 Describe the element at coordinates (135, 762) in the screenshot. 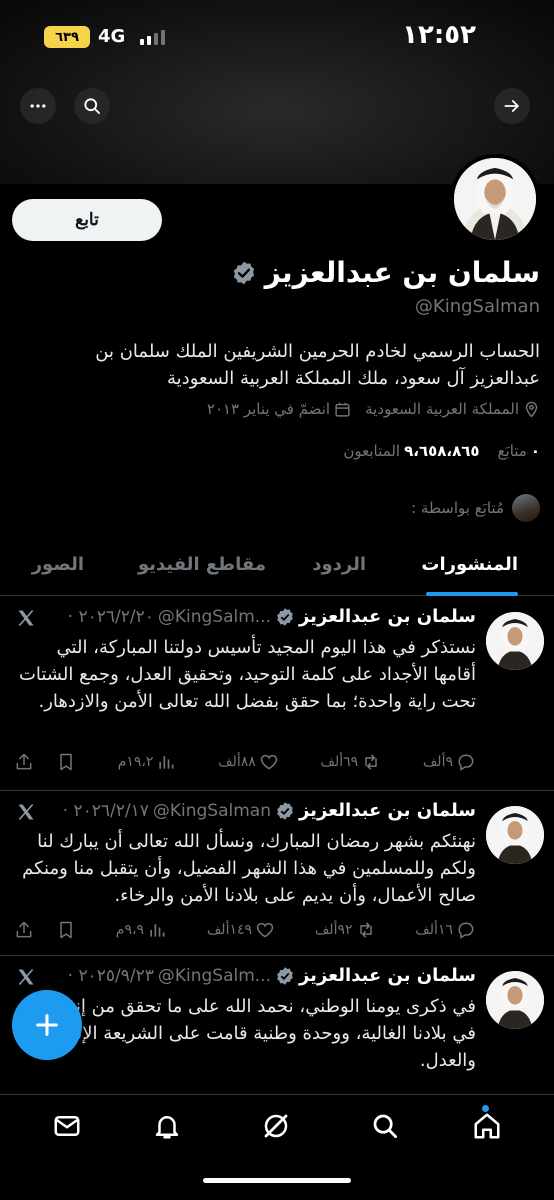

I see `views-count: ١٩،٢م` at that location.